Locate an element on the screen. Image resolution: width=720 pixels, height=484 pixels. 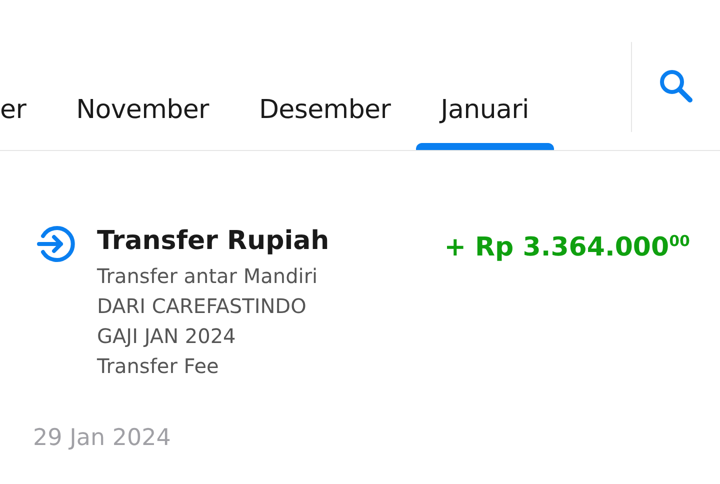
transaction-detail: GAJI JAN 2024 is located at coordinates (167, 336).